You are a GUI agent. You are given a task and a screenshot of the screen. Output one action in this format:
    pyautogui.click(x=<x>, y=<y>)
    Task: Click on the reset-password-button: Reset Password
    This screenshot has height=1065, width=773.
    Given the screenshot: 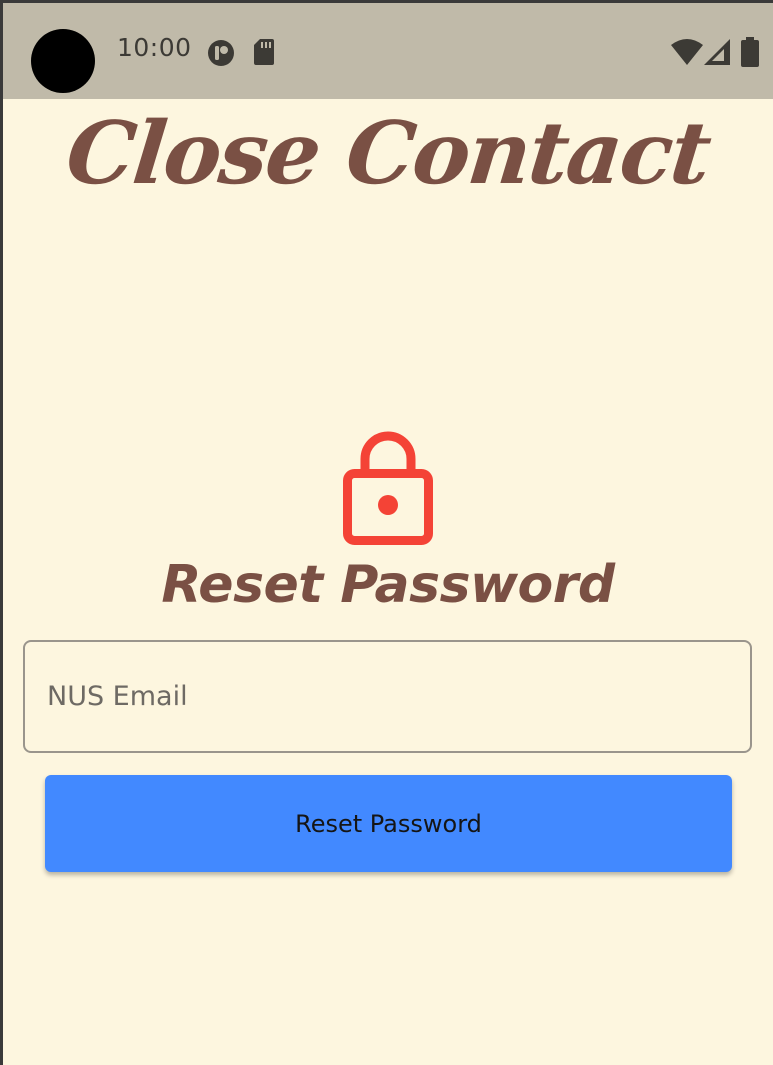 What is the action you would take?
    pyautogui.click(x=388, y=823)
    